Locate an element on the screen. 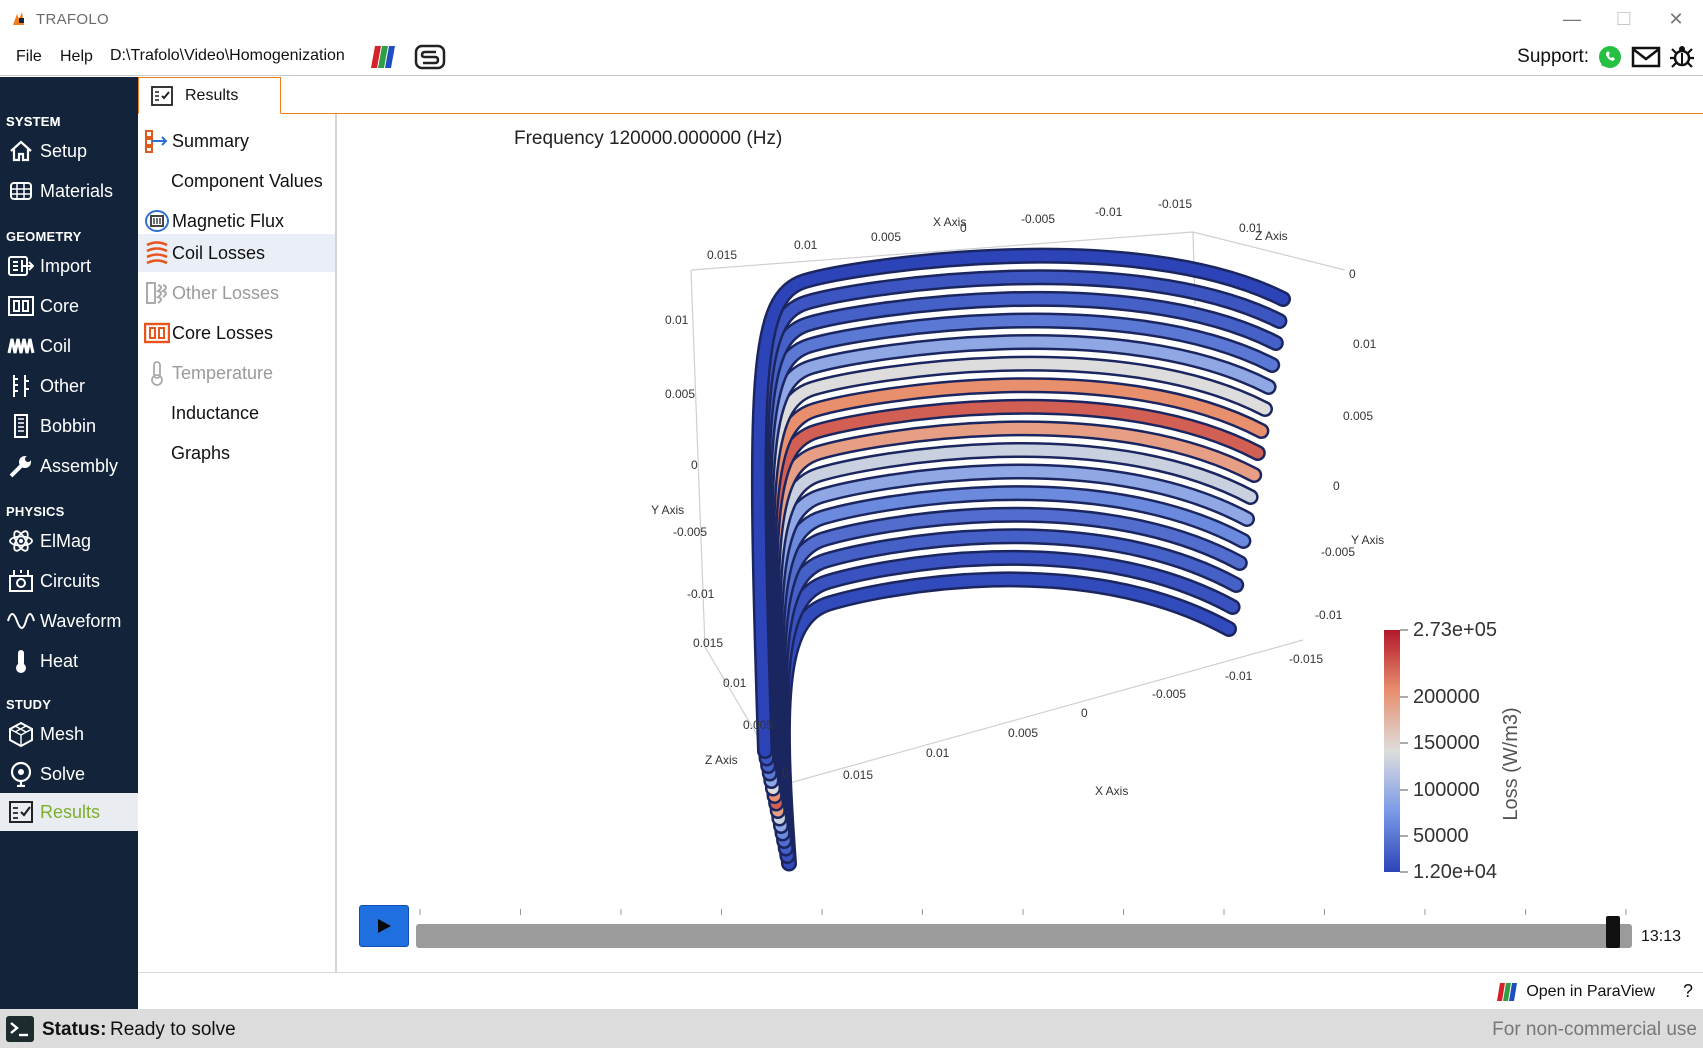  colorbar-label-min: 1.20e+04 is located at coordinates (1455, 872).